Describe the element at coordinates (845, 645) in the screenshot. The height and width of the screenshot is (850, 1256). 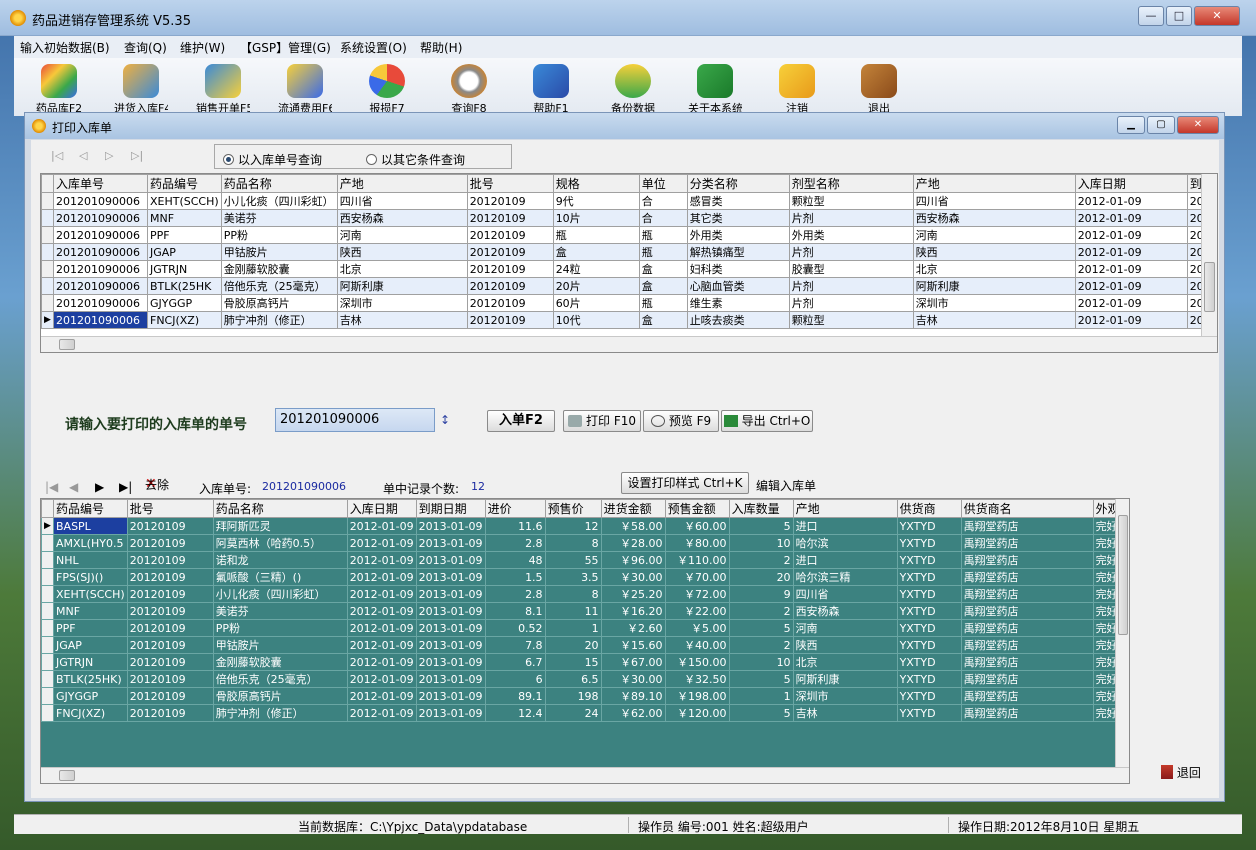
I see `table-cell: 陕西` at that location.